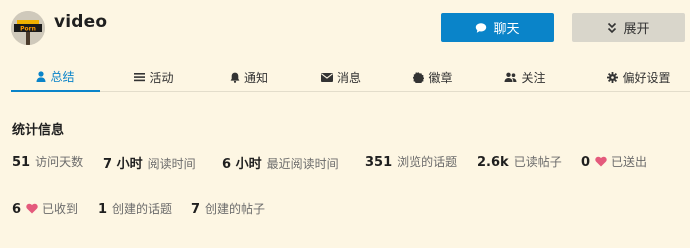 The height and width of the screenshot is (248, 690). I want to click on stat-value: 1, so click(103, 209).